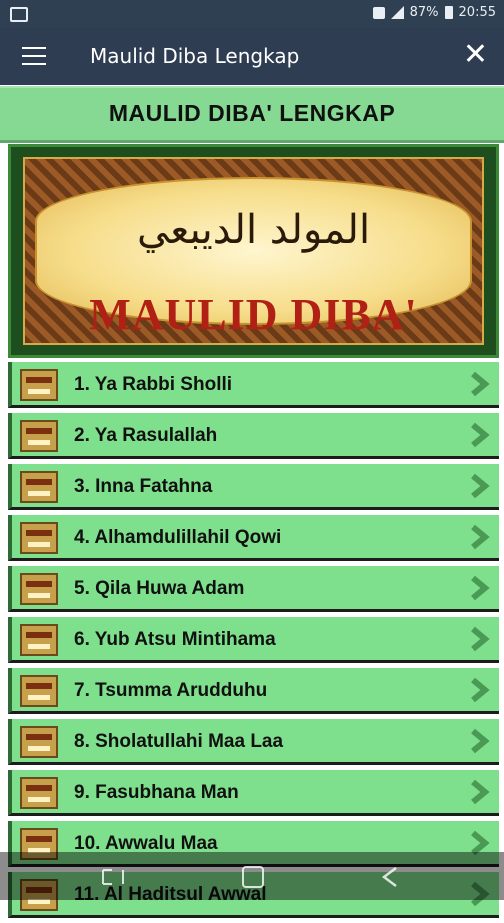 The width and height of the screenshot is (504, 923). I want to click on chapter-label: 6. Yub Atsu Mintihama, so click(175, 639).